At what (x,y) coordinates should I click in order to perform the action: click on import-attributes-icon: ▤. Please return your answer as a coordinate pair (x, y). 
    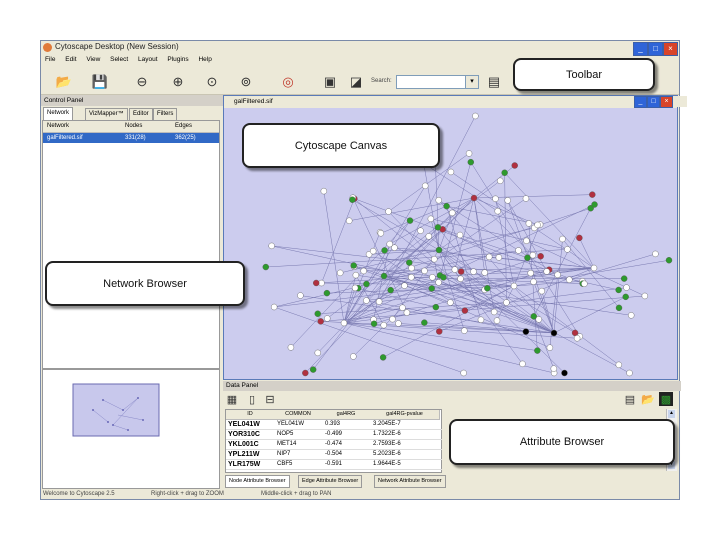
    Looking at the image, I should click on (630, 399).